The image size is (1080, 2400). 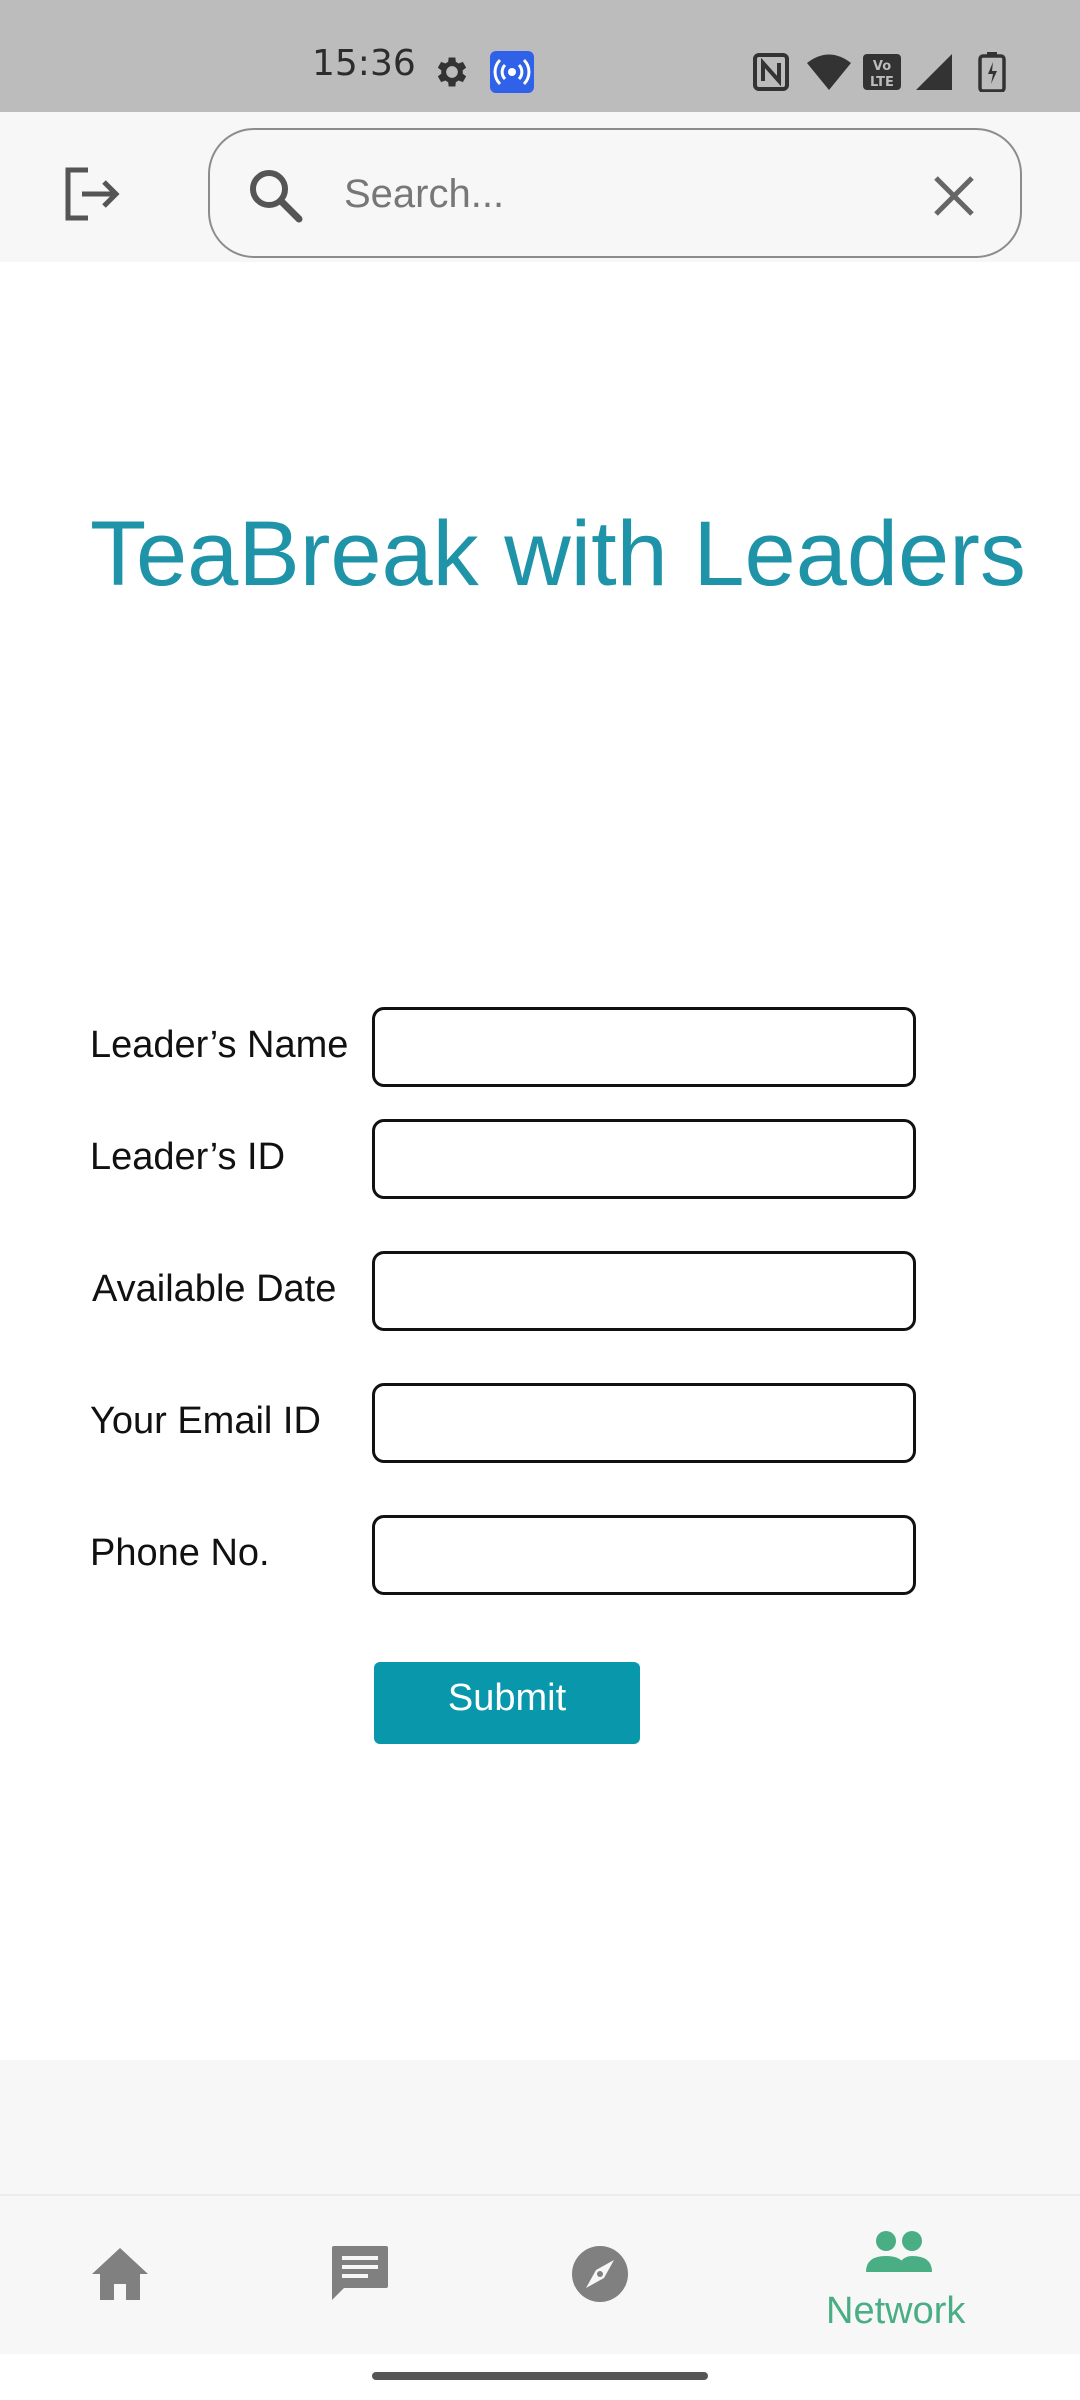 I want to click on people-icon, so click(x=899, y=2251).